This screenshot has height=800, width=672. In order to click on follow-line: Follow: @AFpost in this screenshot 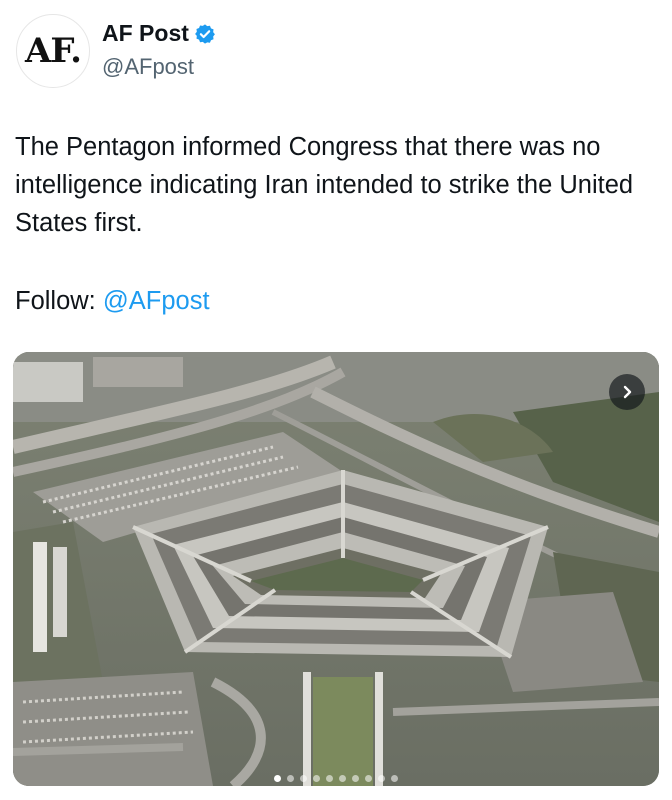, I will do `click(112, 301)`.